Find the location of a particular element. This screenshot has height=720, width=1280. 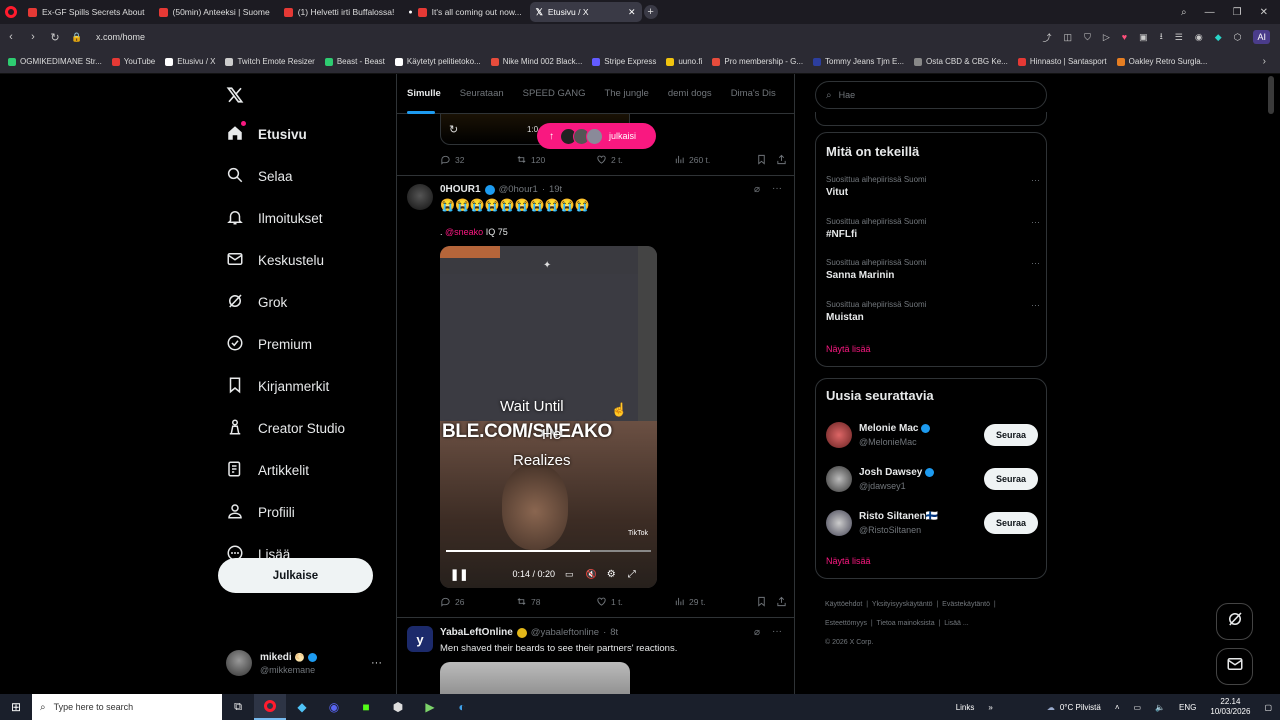

fullscreen-icon: ⤢ is located at coordinates (632, 574).